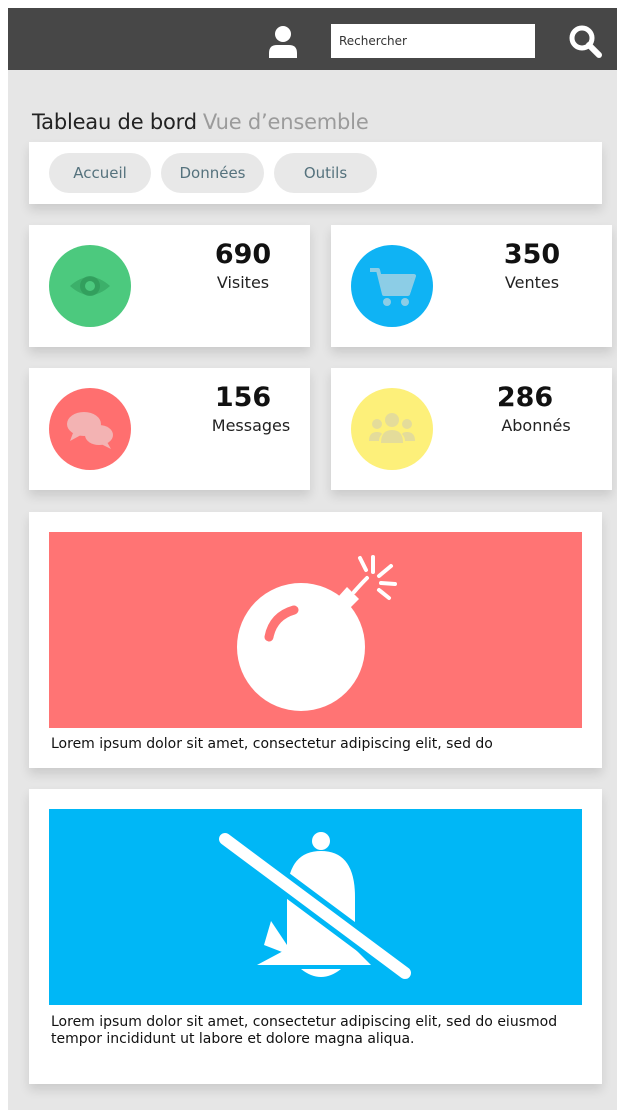 The height and width of the screenshot is (1110, 617). I want to click on search-icon, so click(586, 42).